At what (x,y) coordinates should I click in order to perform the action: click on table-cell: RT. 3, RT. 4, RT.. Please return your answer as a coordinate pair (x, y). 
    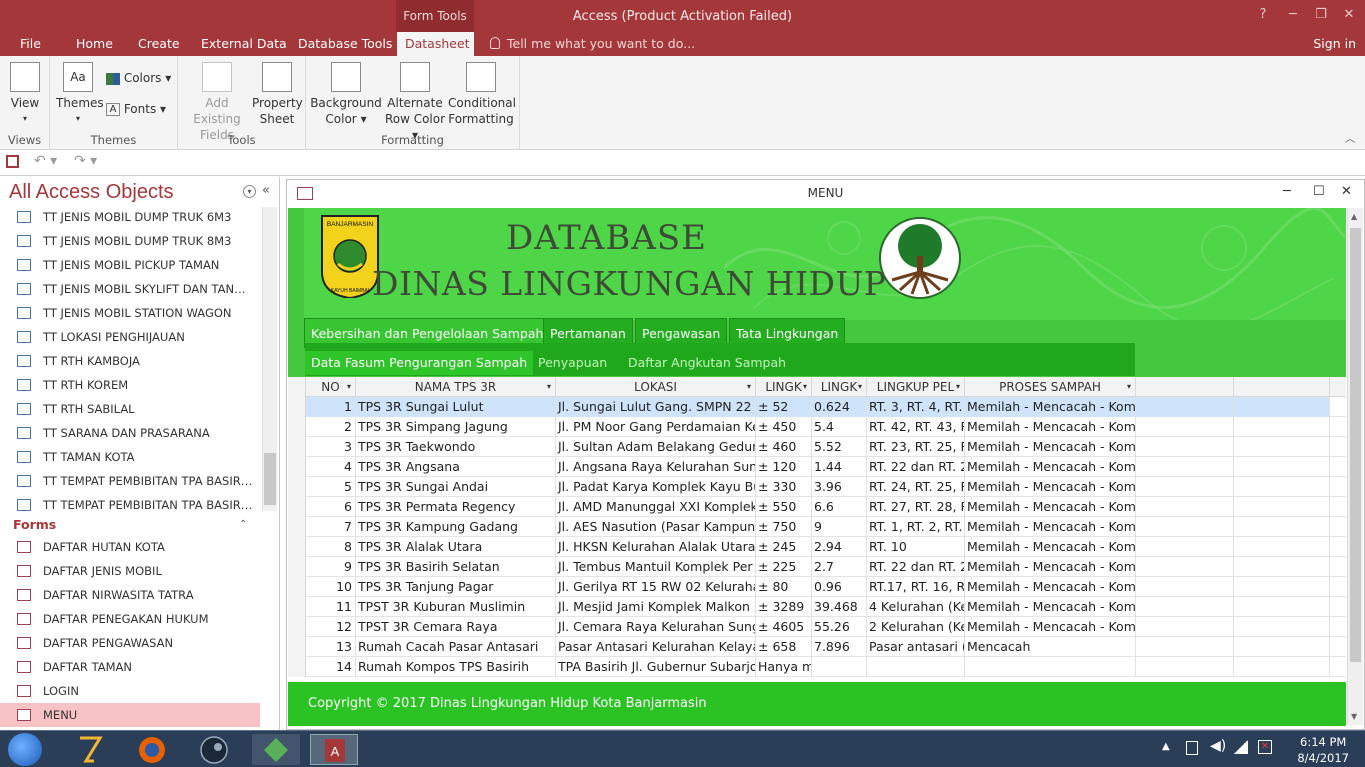
    Looking at the image, I should click on (916, 407).